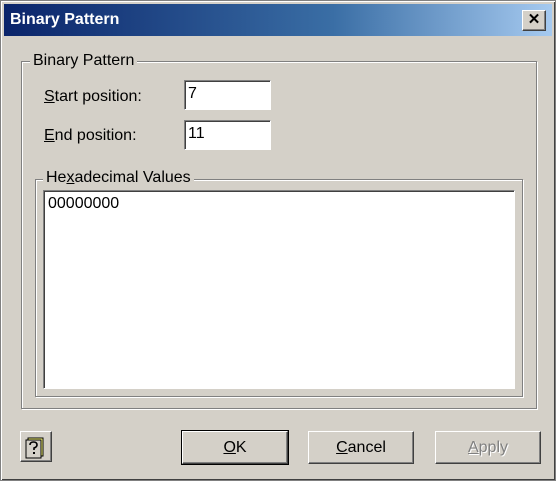 The image size is (556, 481). Describe the element at coordinates (65, 19) in the screenshot. I see `window-title: Binary Pattern` at that location.